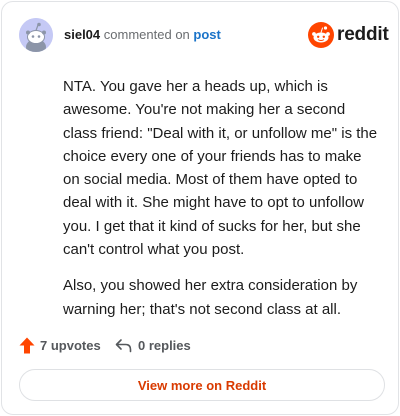 This screenshot has width=400, height=416. I want to click on view-more-button: View more on Reddit, so click(202, 385).